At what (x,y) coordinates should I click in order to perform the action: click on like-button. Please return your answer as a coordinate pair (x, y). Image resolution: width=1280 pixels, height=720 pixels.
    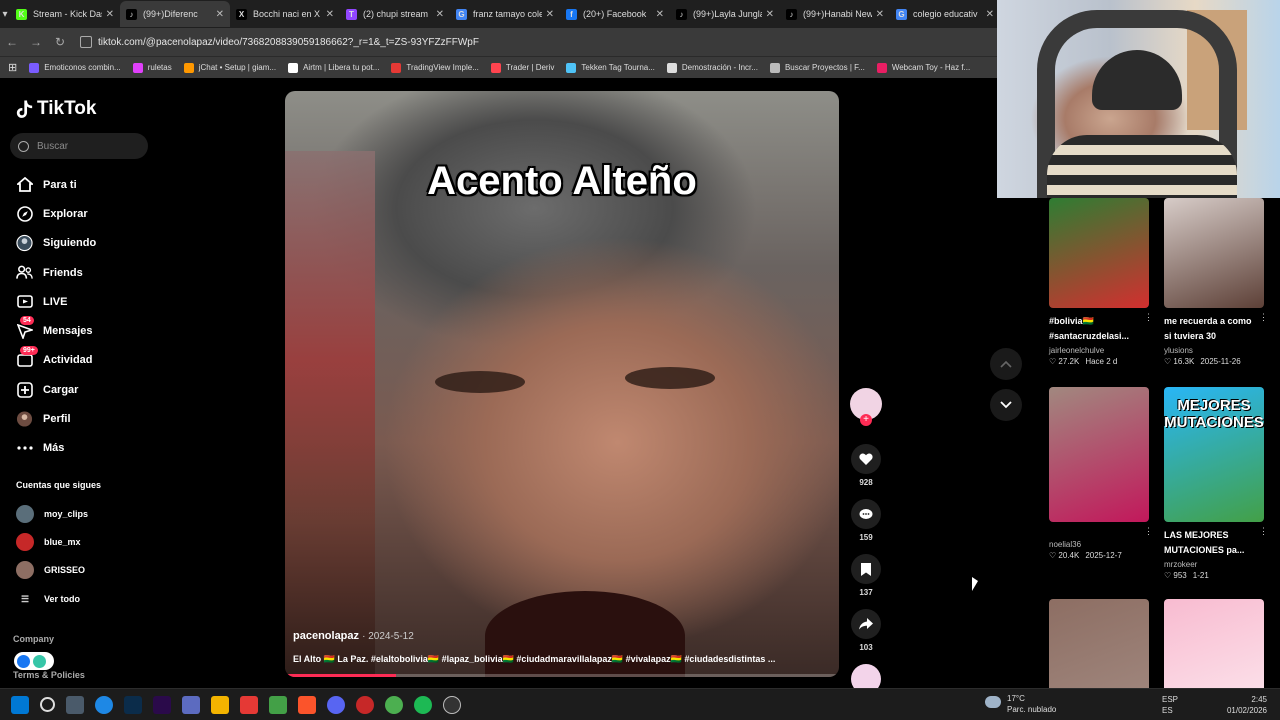
    Looking at the image, I should click on (866, 459).